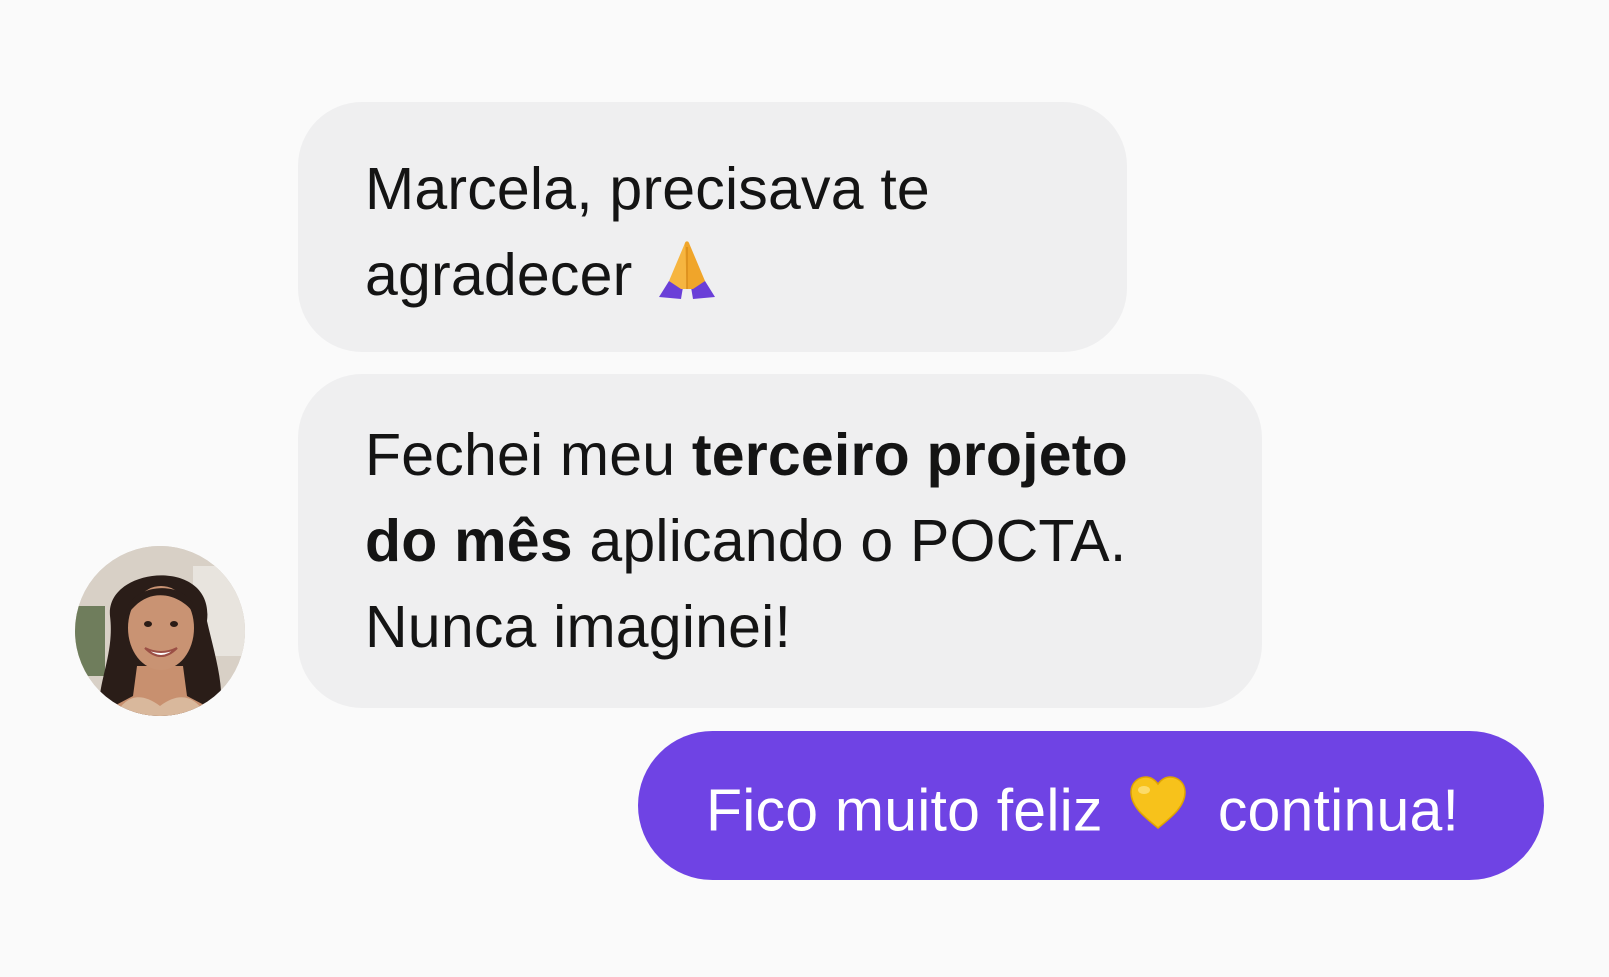 Image resolution: width=1609 pixels, height=977 pixels. I want to click on message-line: do mês aplicando o POCTA., so click(793, 541).